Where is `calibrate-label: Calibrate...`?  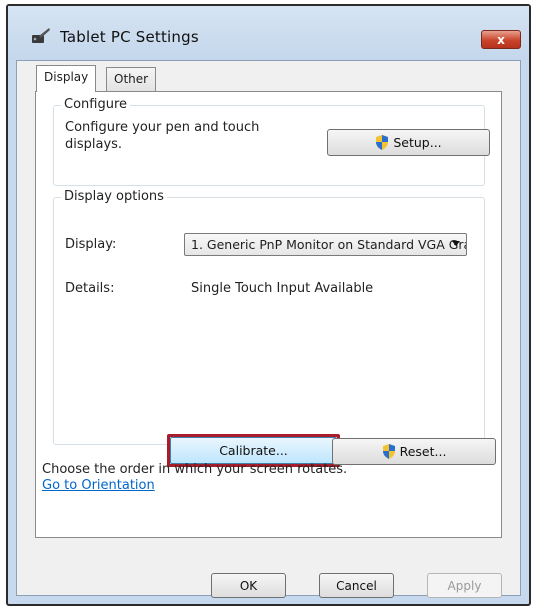 calibrate-label: Calibrate... is located at coordinates (253, 450).